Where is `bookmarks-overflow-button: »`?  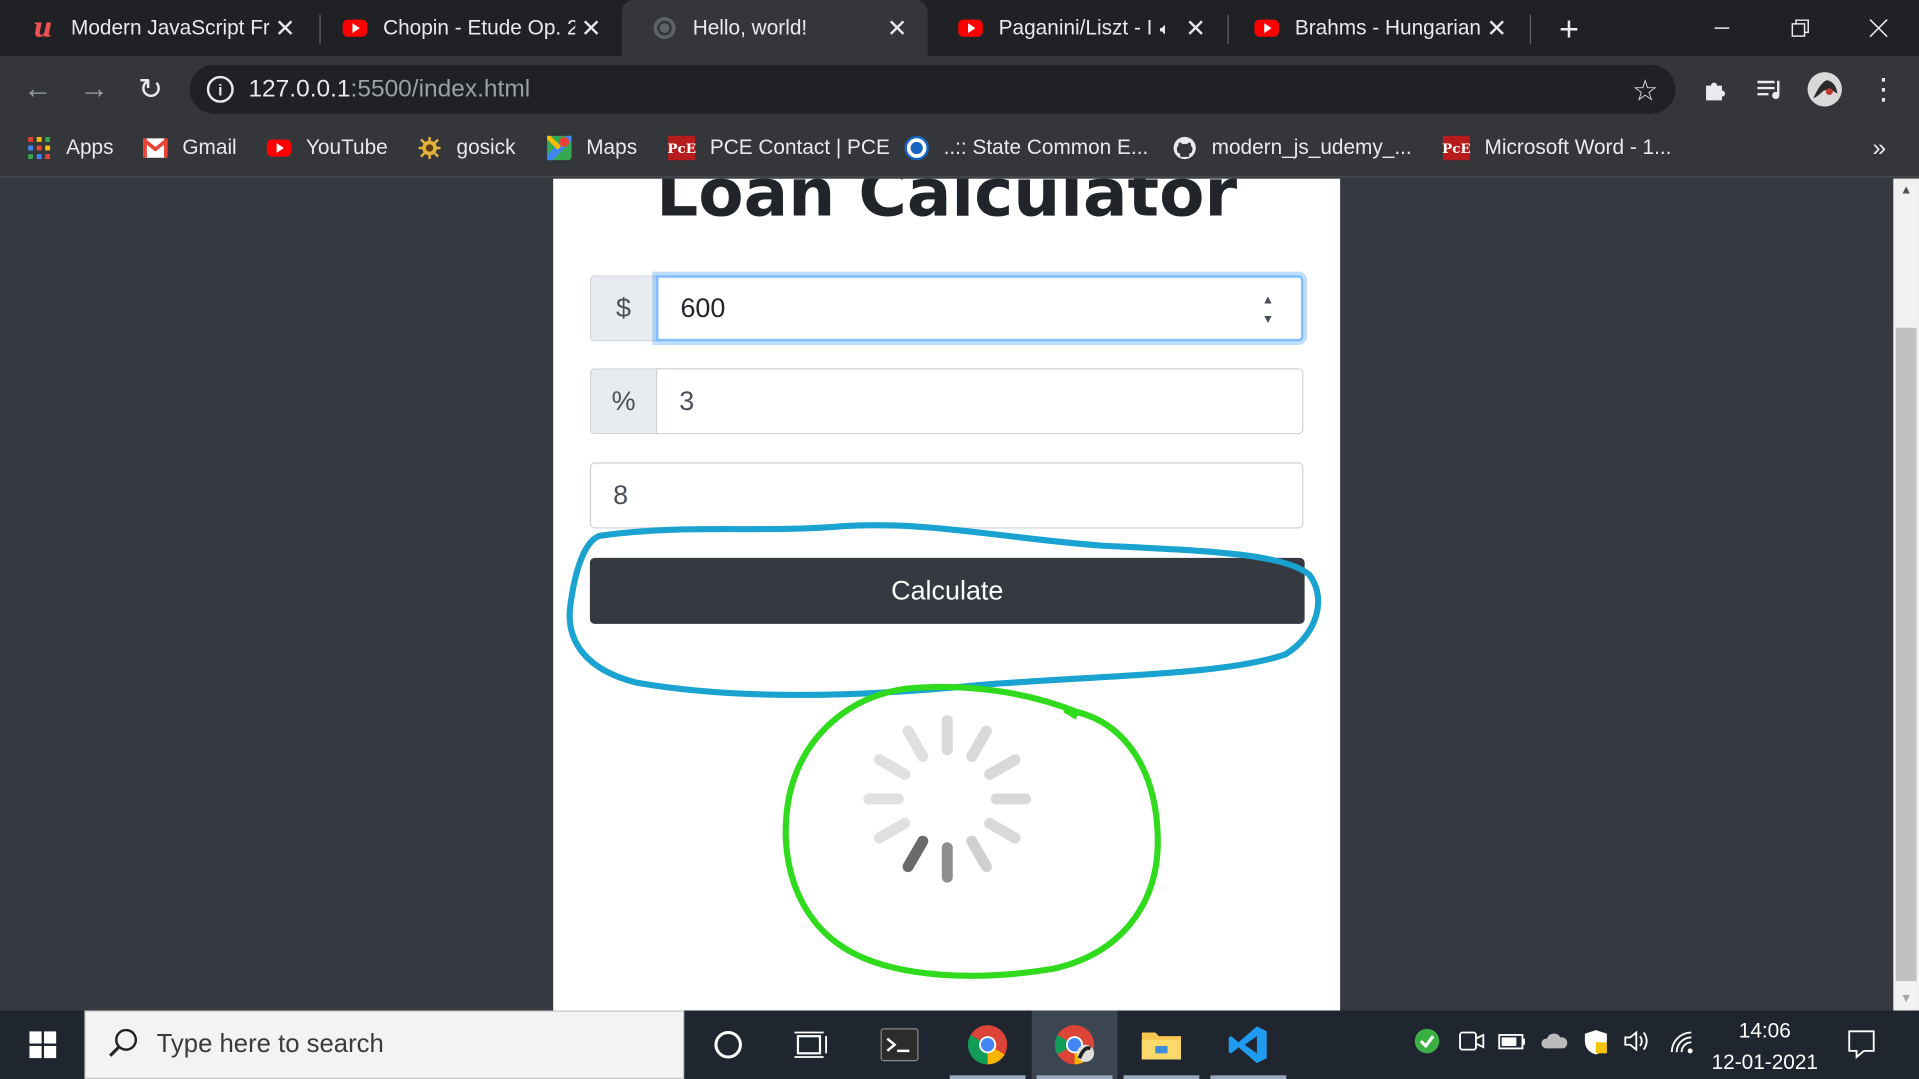 bookmarks-overflow-button: » is located at coordinates (1879, 148).